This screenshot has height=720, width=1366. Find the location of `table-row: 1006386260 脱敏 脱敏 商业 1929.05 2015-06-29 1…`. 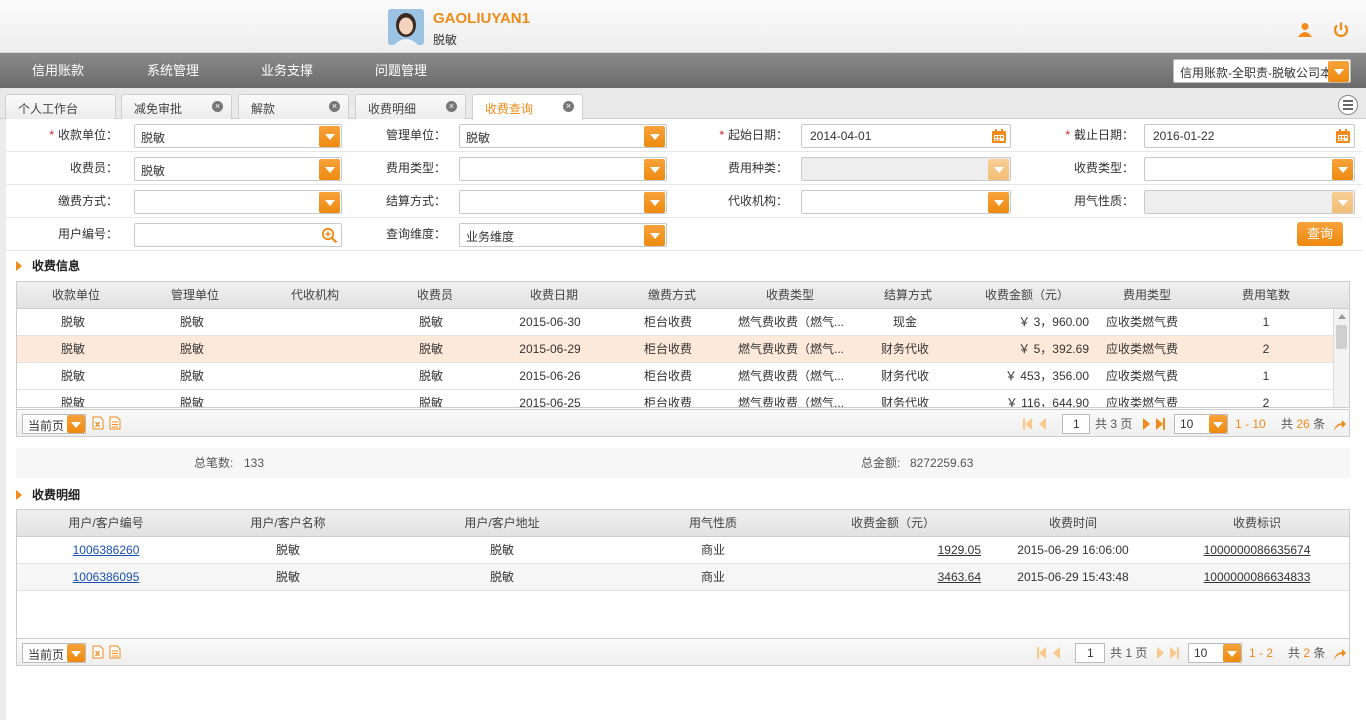

table-row: 1006386260 脱敏 脱敏 商业 1929.05 2015-06-29 1… is located at coordinates (683, 550).